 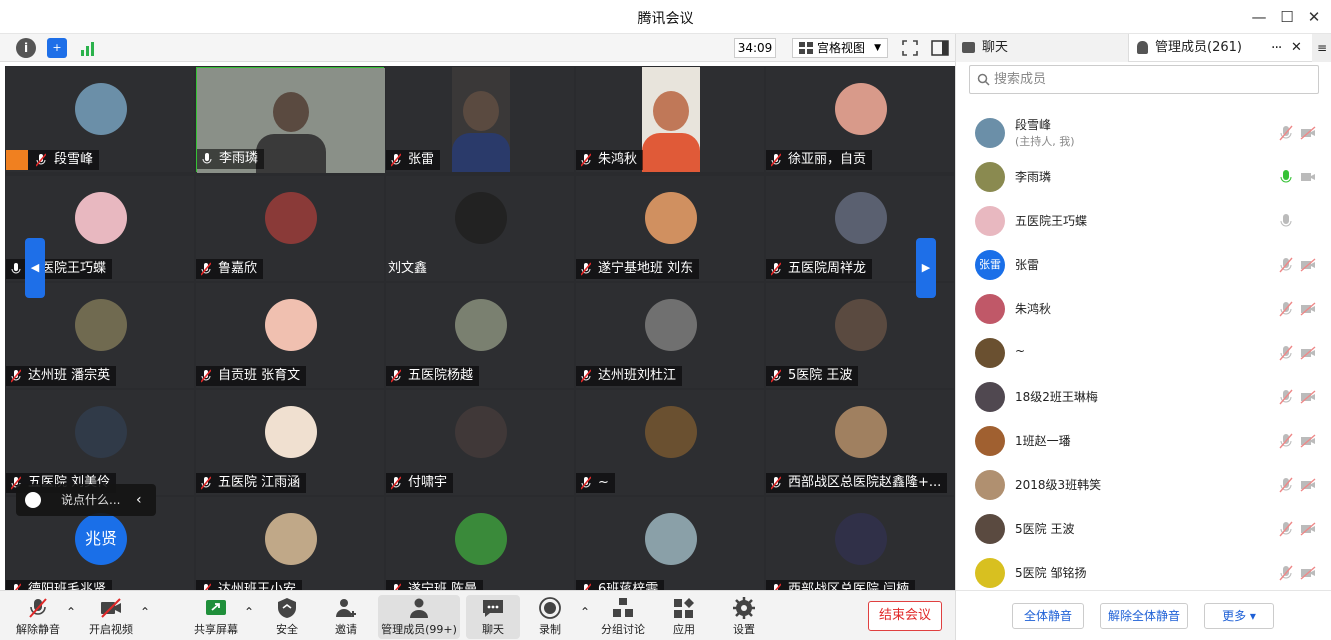 What do you see at coordinates (585, 617) in the screenshot?
I see `record-options-chevron: ⌃` at bounding box center [585, 617].